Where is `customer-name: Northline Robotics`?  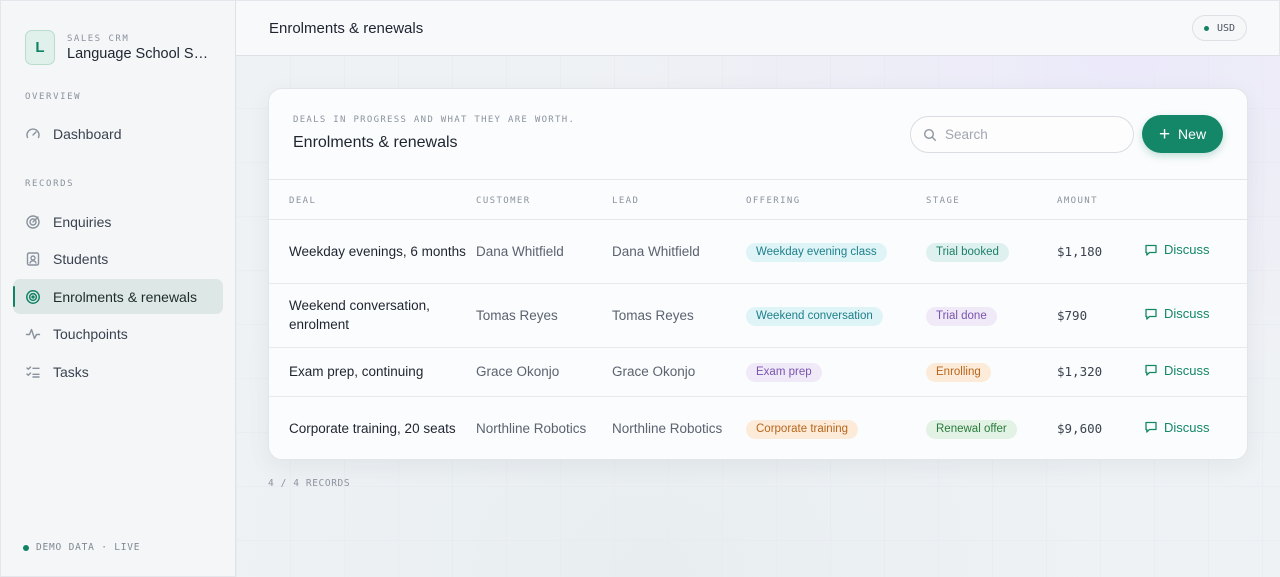
customer-name: Northline Robotics is located at coordinates (531, 428).